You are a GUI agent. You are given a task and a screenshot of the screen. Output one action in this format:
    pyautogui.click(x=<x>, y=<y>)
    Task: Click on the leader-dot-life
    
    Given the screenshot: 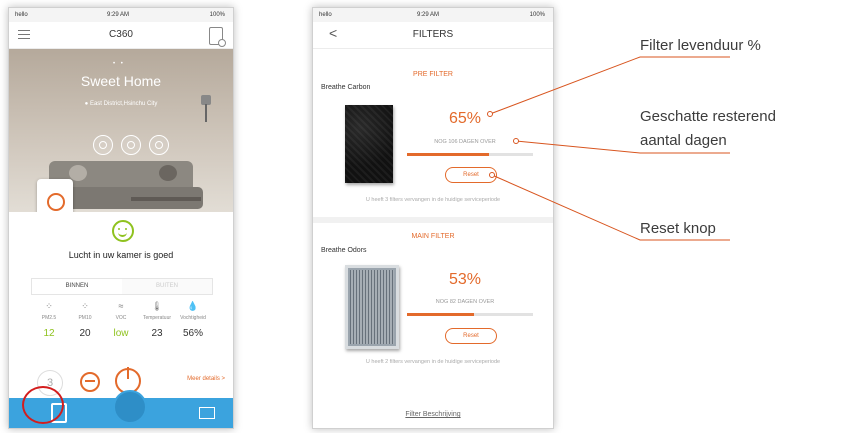 What is the action you would take?
    pyautogui.click(x=490, y=114)
    